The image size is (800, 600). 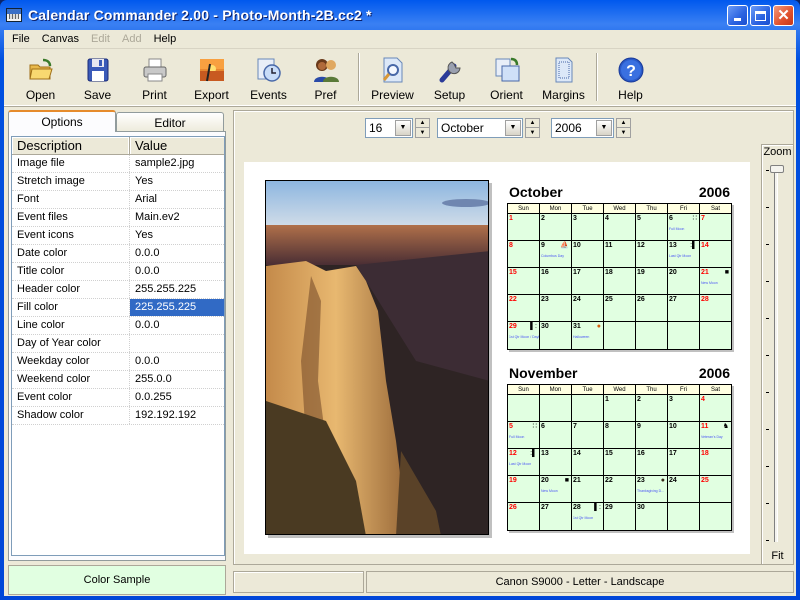 What do you see at coordinates (177, 163) in the screenshot?
I see `property-value: sample2.jpg` at bounding box center [177, 163].